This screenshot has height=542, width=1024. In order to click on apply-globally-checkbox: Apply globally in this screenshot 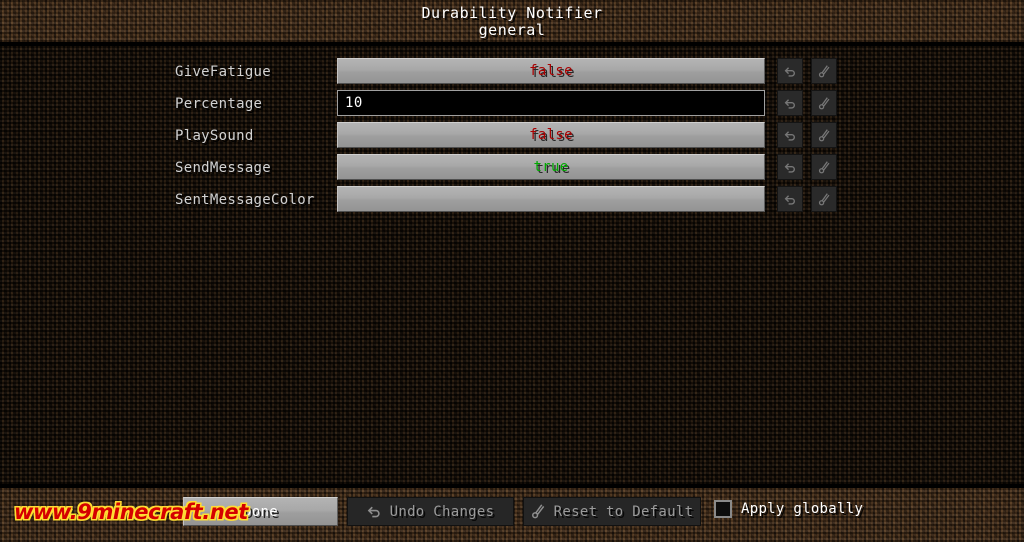, I will do `click(788, 509)`.